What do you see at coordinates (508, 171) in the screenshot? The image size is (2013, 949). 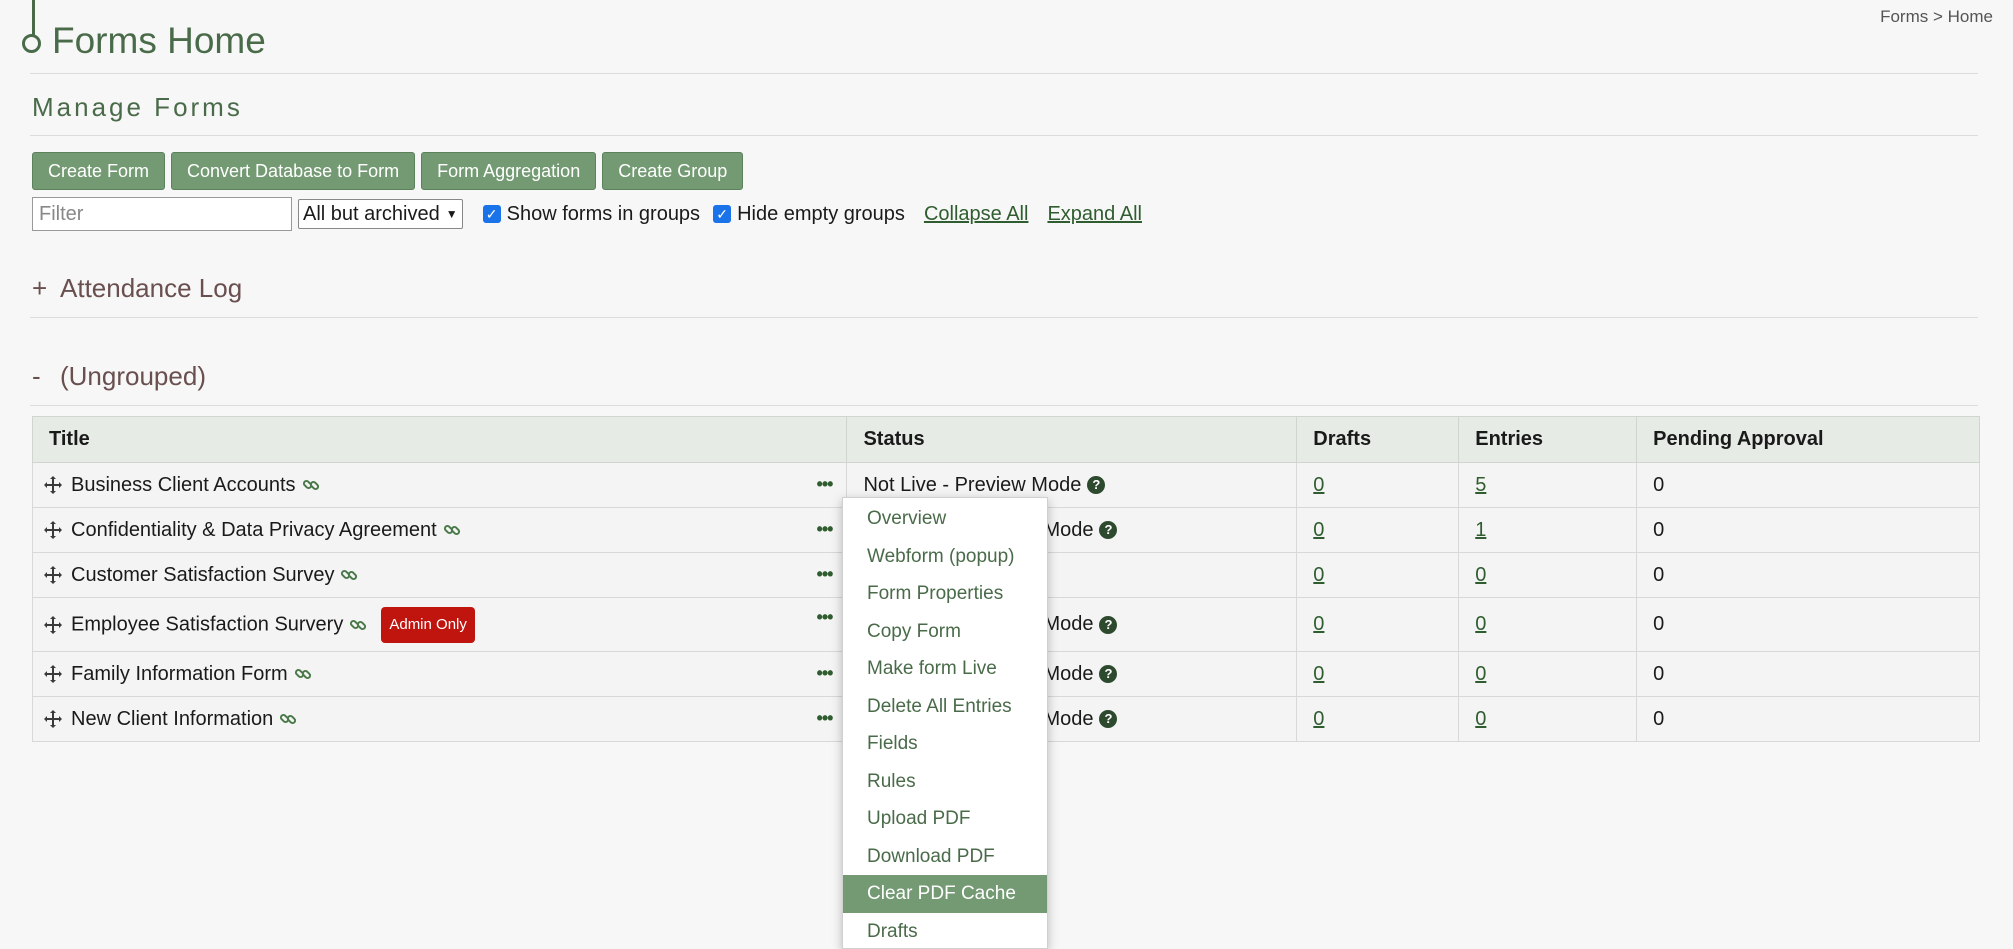 I see `form-aggregation-button: Form Aggregation` at bounding box center [508, 171].